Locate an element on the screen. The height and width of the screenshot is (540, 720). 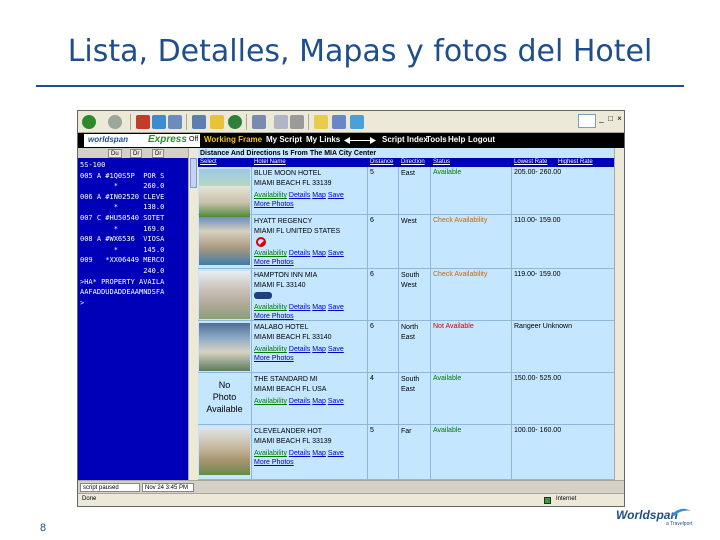
mail-icon is located at coordinates (281, 122).